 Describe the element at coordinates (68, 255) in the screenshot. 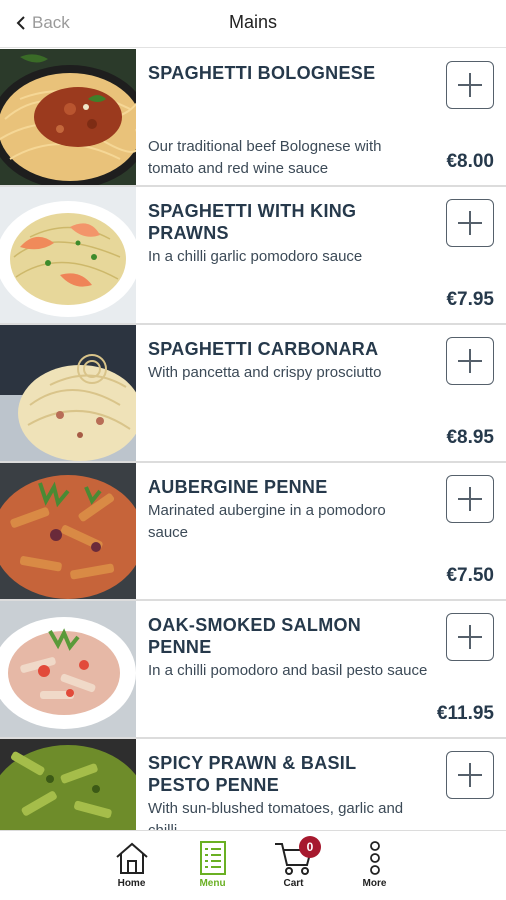

I see `spaghetti-king-prawns-image` at that location.